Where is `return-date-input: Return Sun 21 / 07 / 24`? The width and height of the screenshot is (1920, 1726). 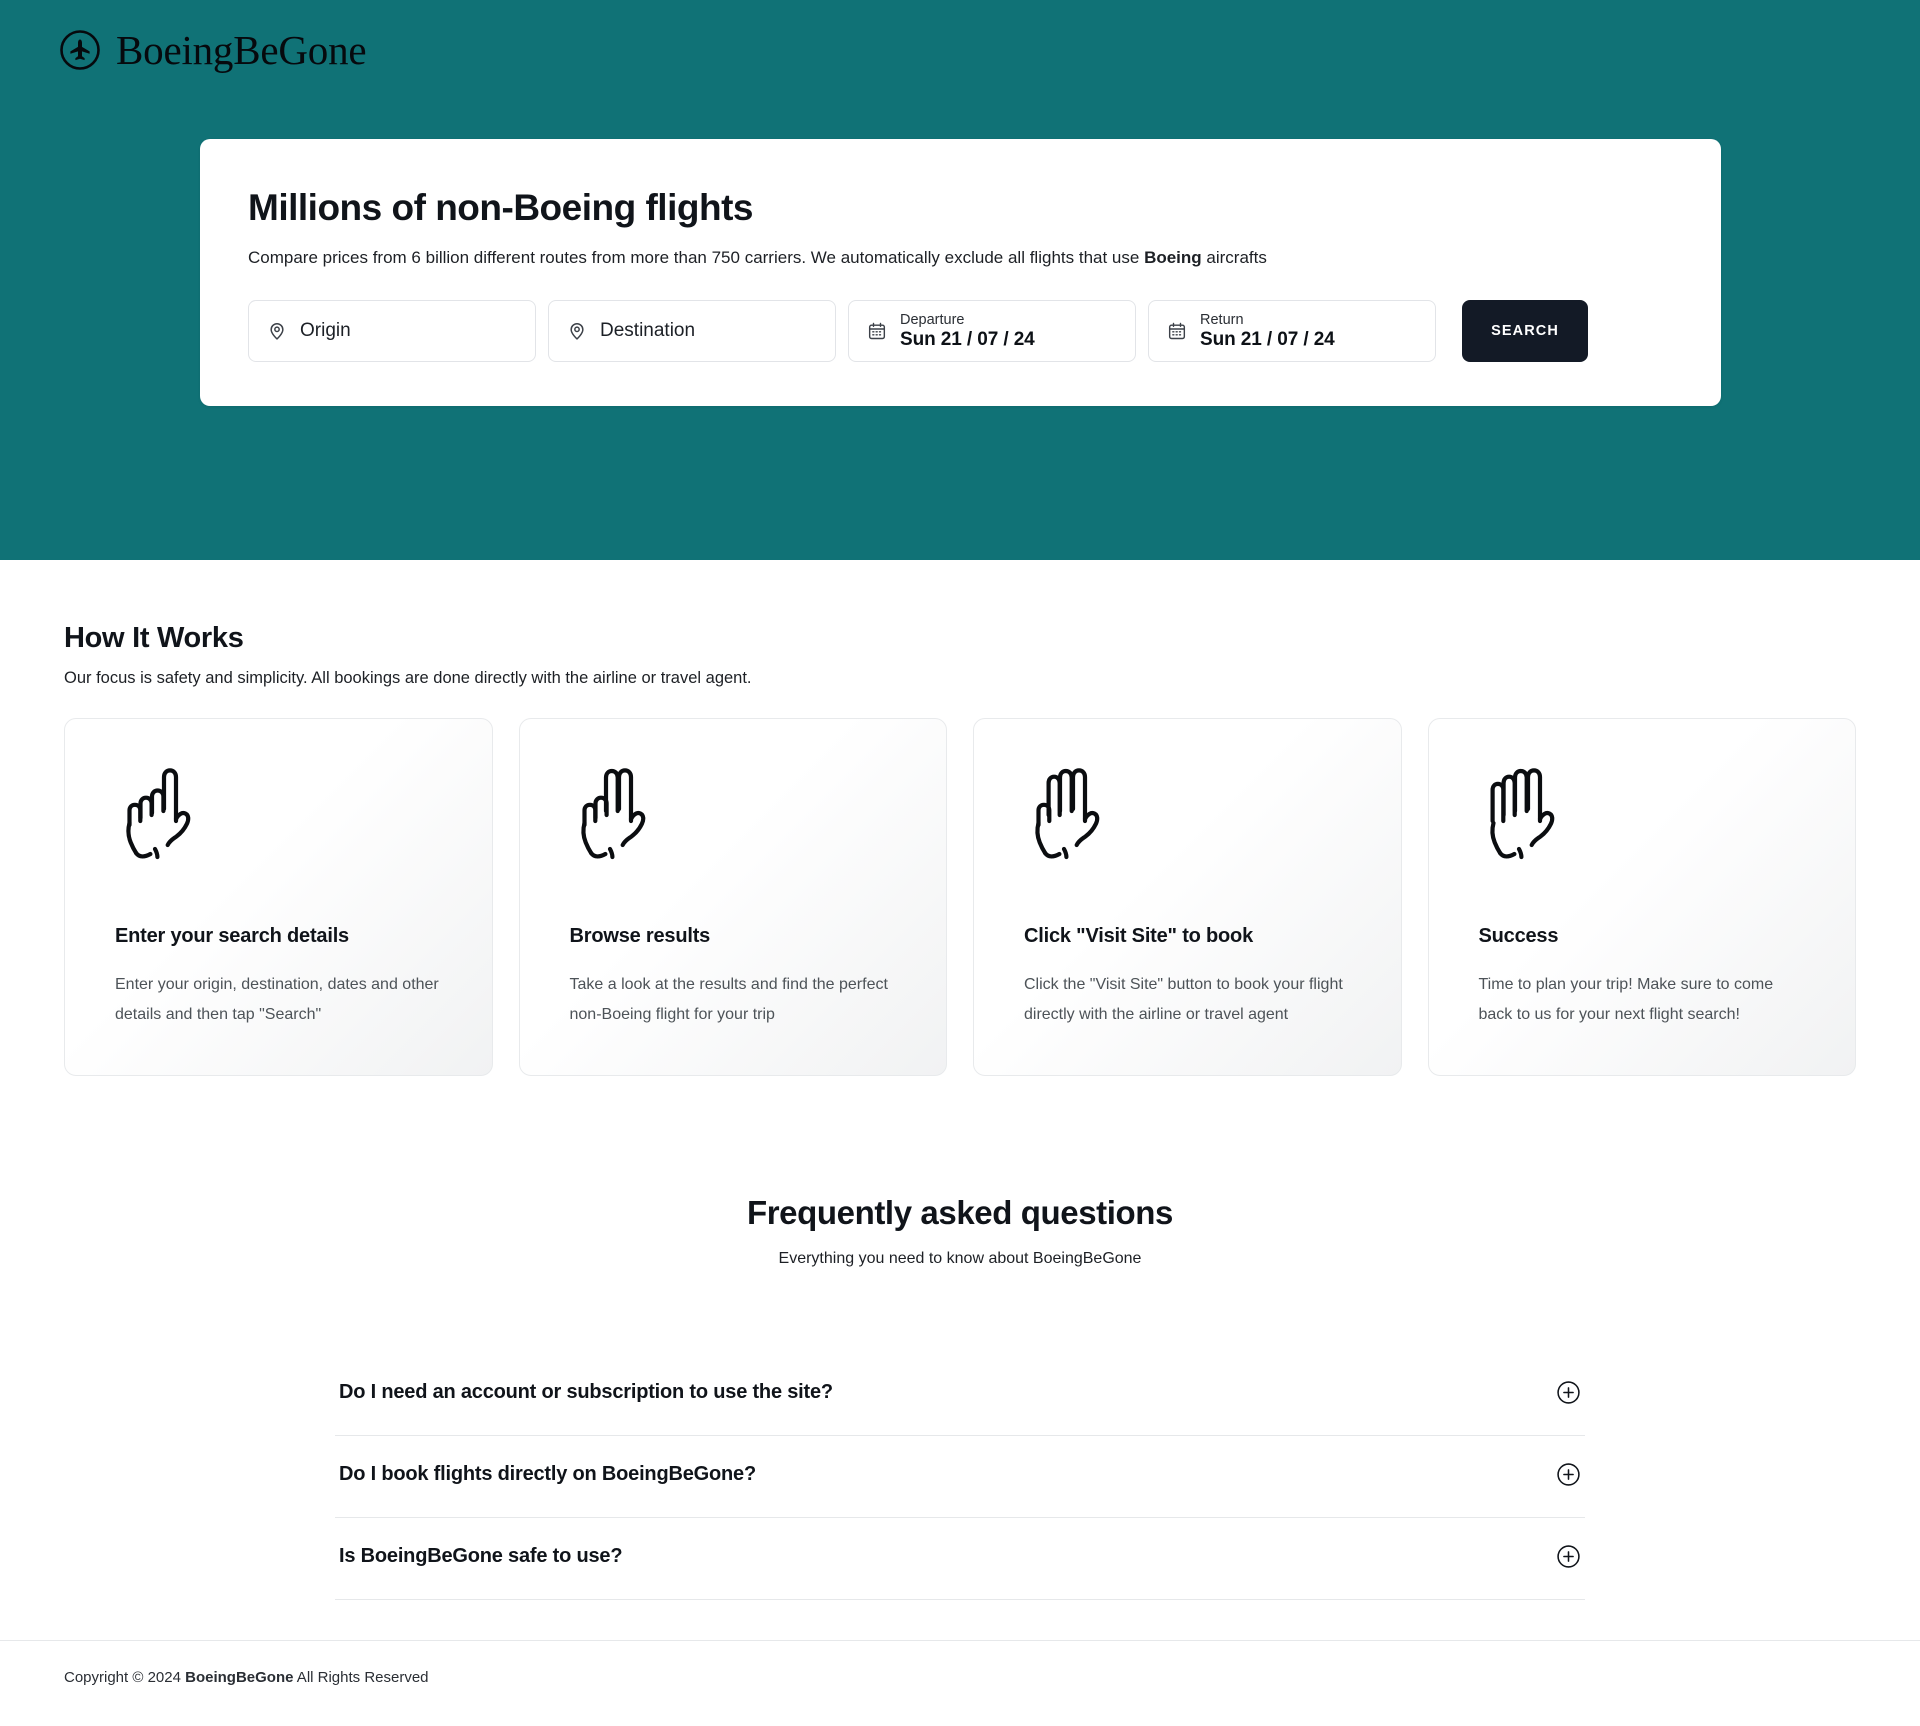 return-date-input: Return Sun 21 / 07 / 24 is located at coordinates (1292, 331).